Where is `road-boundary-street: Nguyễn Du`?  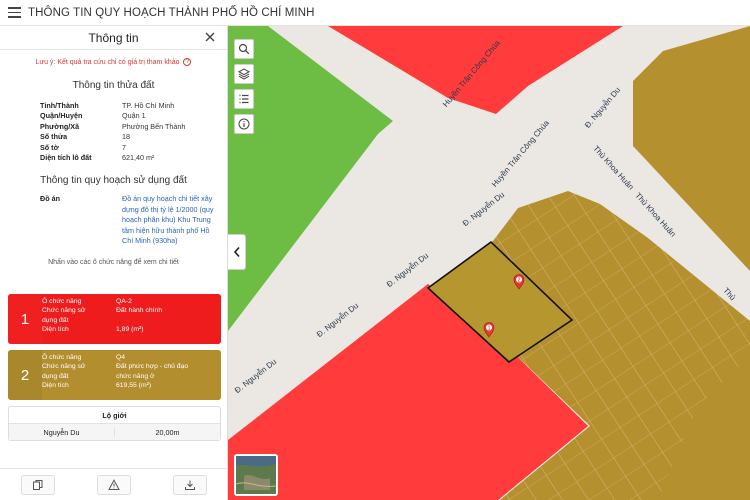
road-boundary-street: Nguyễn Du is located at coordinates (62, 432).